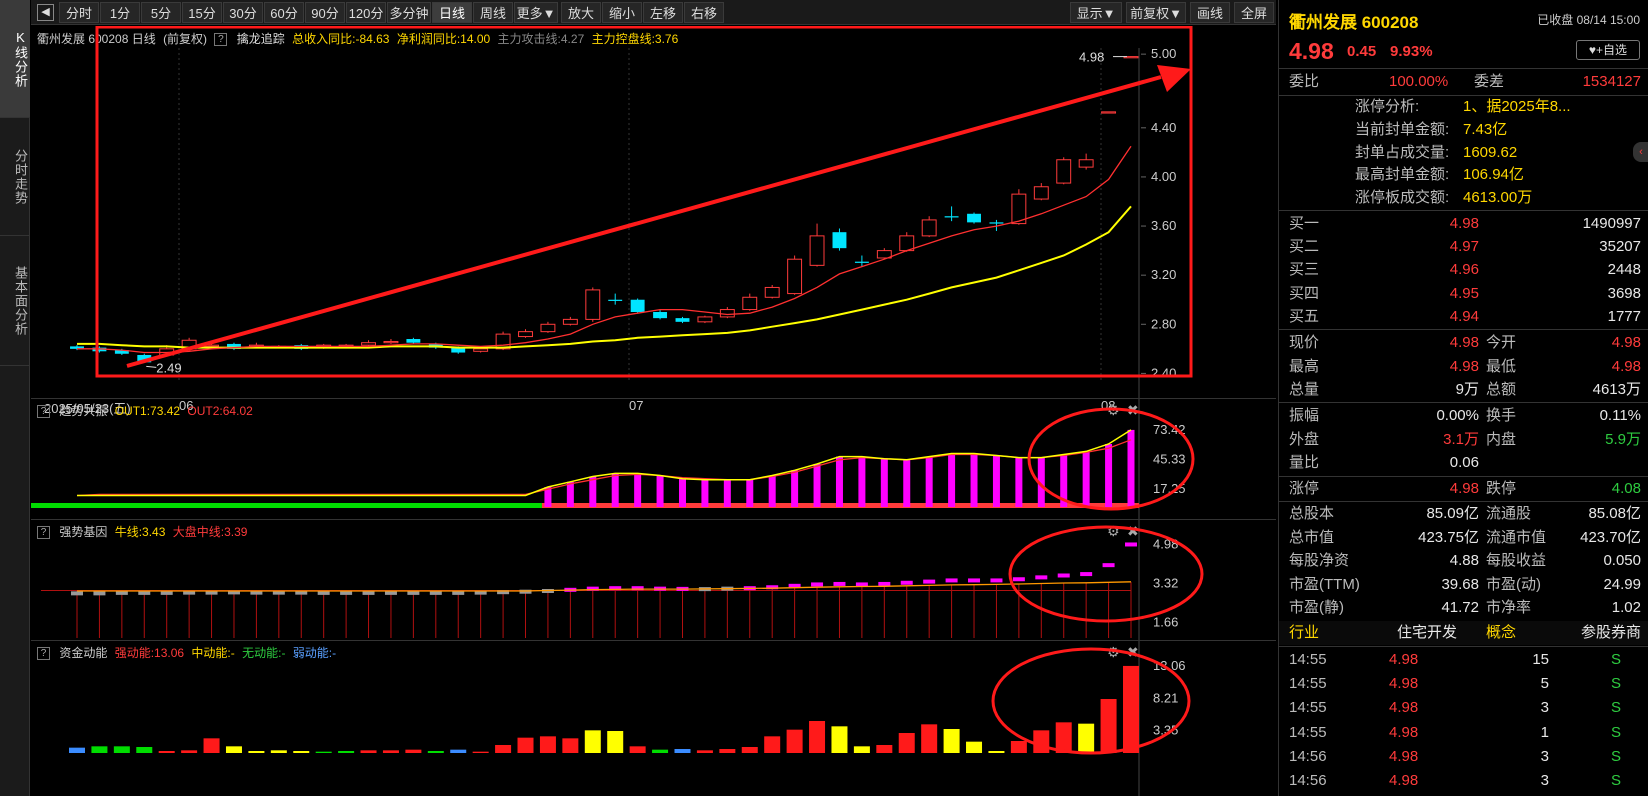 The image size is (1648, 796). I want to click on period-button-11: 更多▼, so click(536, 12).